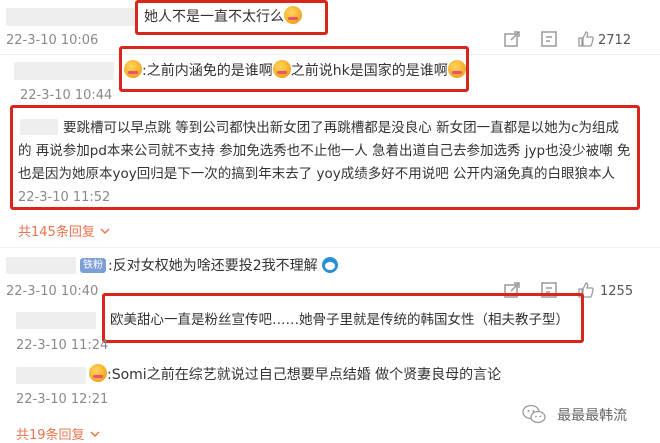 The width and height of the screenshot is (660, 443). I want to click on divider, so click(330, 247).